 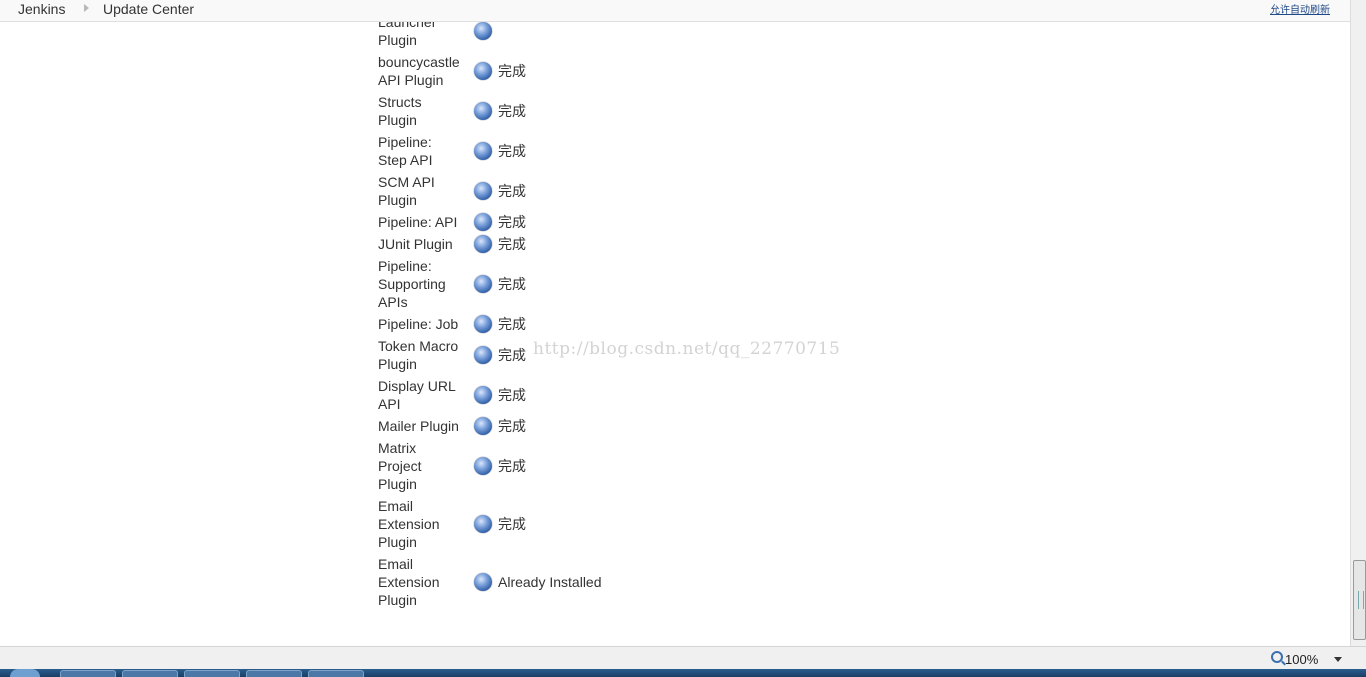 What do you see at coordinates (687, 349) in the screenshot?
I see `watermark: http://blog.csdn.net/qq_22770715` at bounding box center [687, 349].